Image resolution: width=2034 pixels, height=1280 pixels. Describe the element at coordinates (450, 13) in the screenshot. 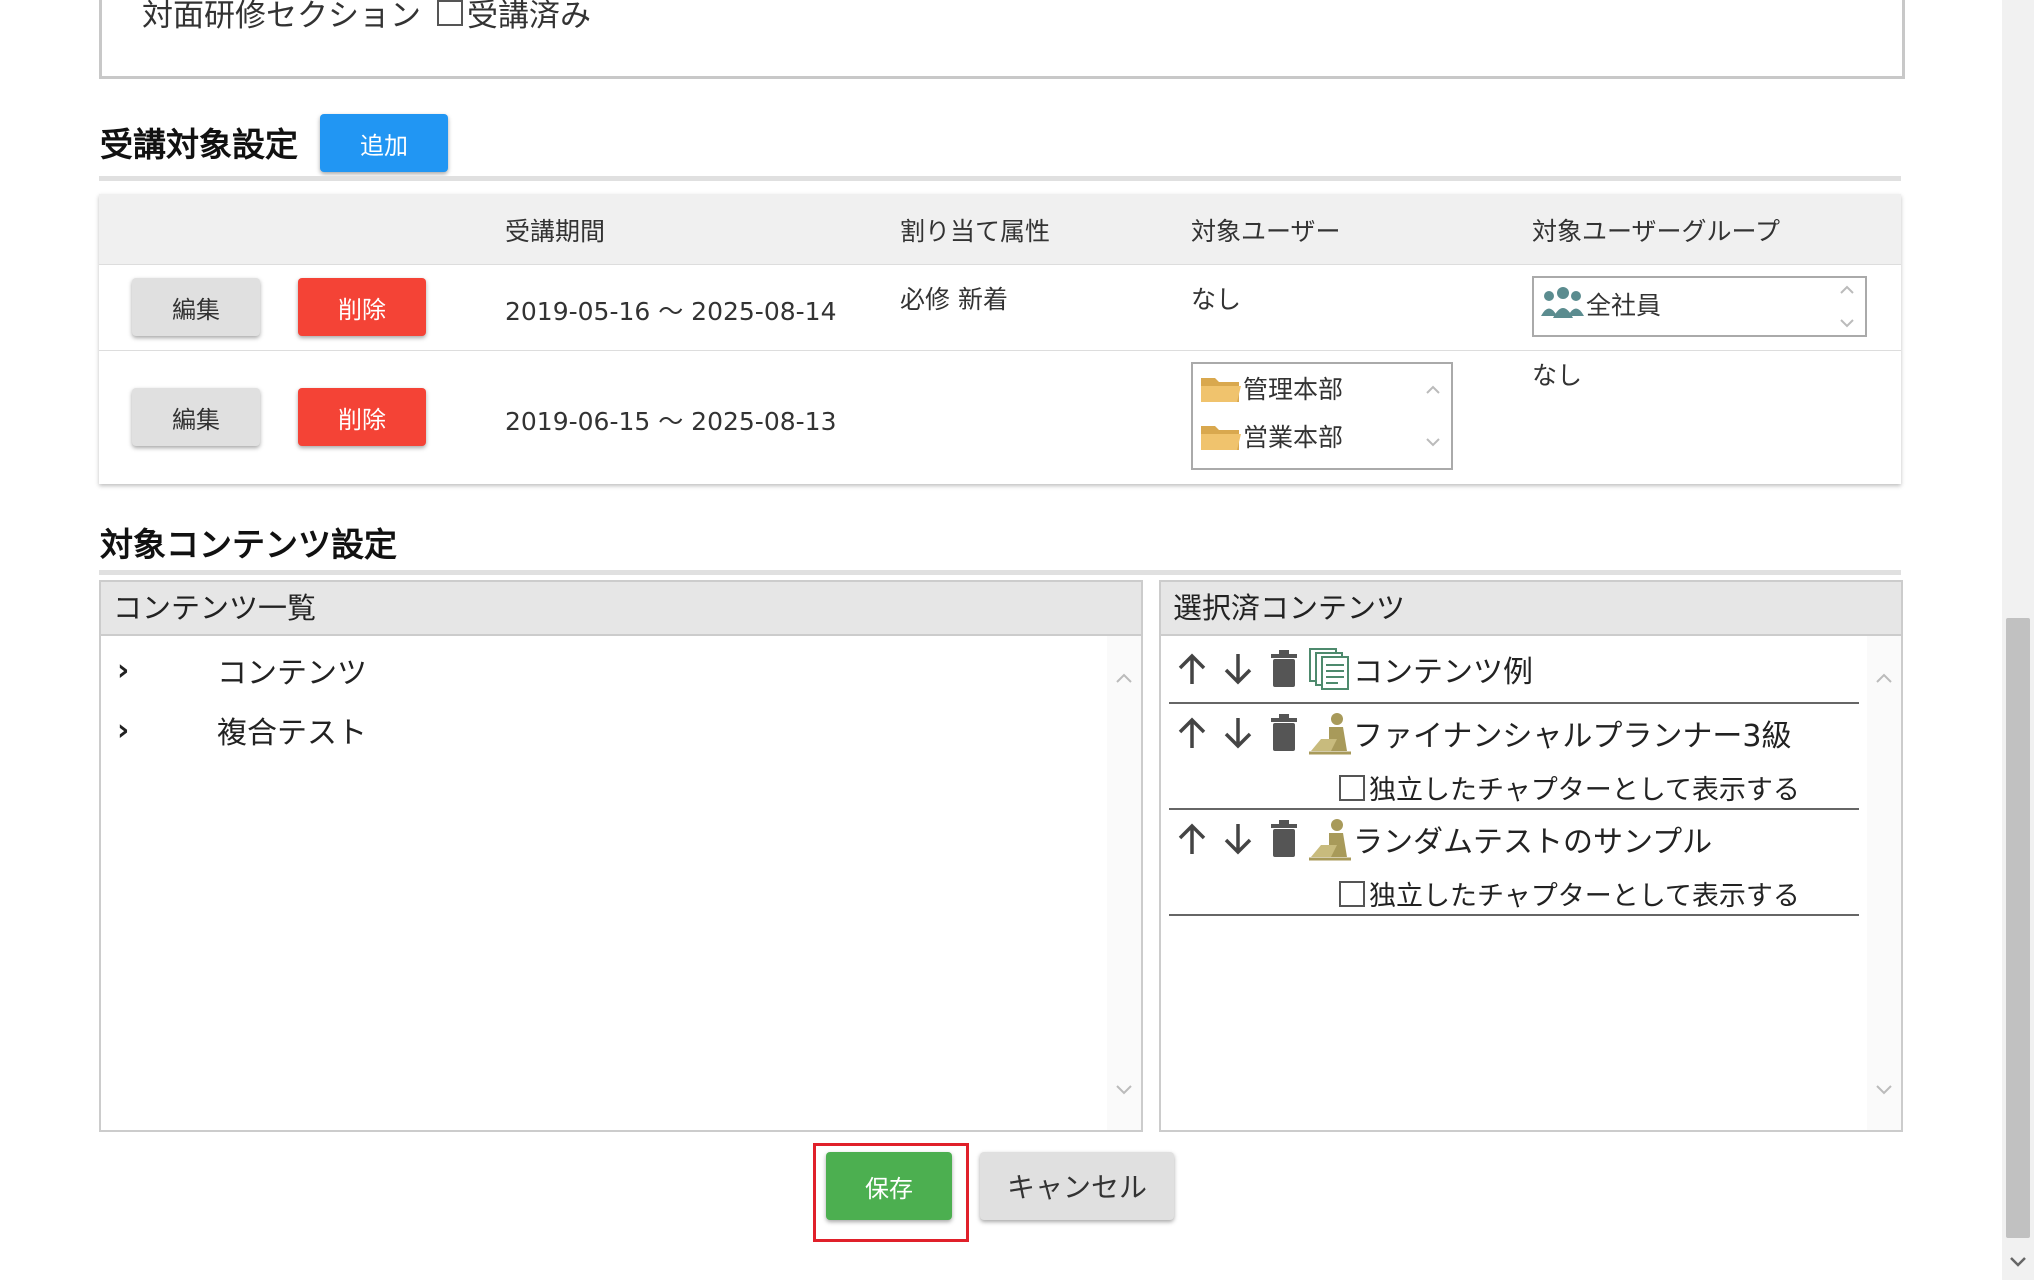

I see `attended-checkbox` at that location.